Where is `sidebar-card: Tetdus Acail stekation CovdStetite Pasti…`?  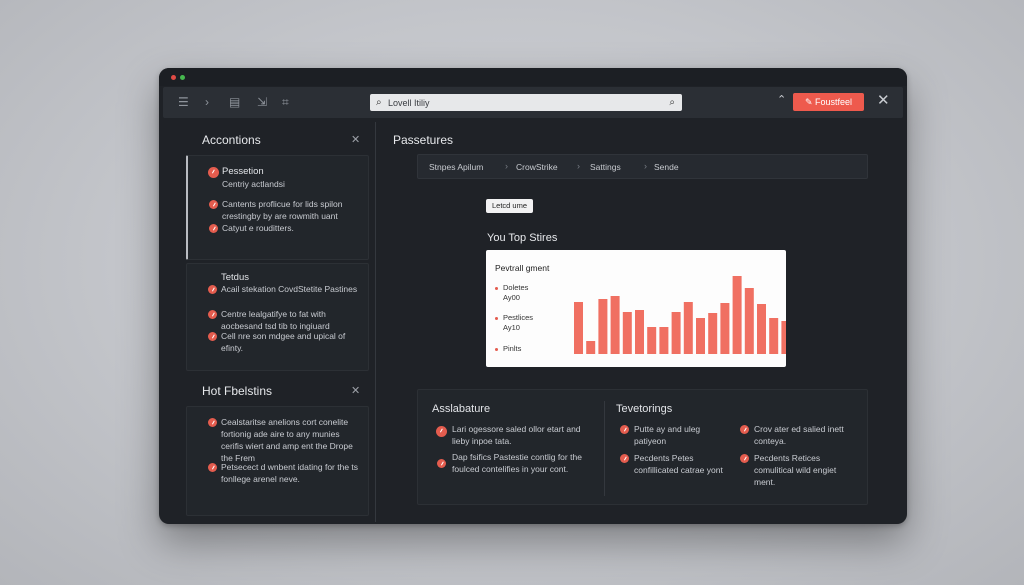 sidebar-card: Tetdus Acail stekation CovdStetite Pasti… is located at coordinates (277, 317).